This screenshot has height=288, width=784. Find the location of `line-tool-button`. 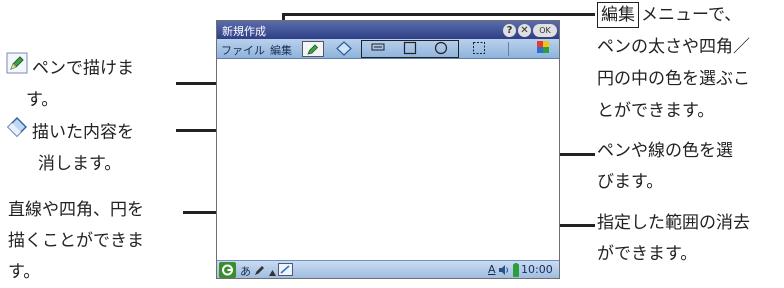

line-tool-button is located at coordinates (378, 49).